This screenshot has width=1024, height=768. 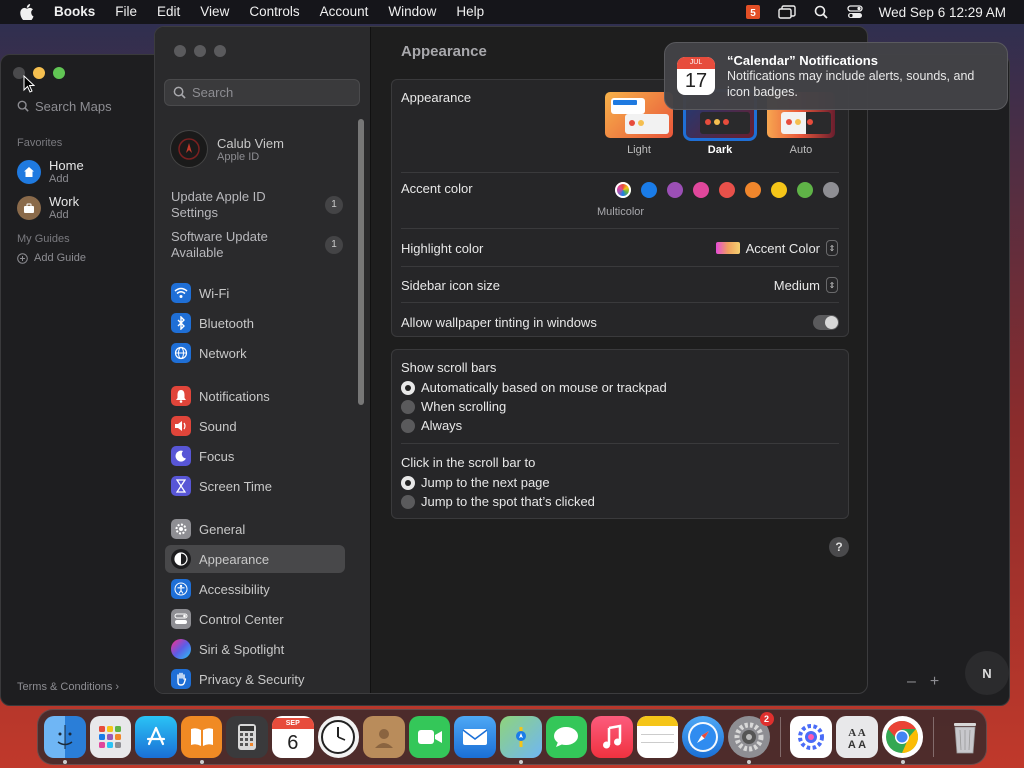 What do you see at coordinates (48, 208) in the screenshot?
I see `favorite-work: Work Add` at bounding box center [48, 208].